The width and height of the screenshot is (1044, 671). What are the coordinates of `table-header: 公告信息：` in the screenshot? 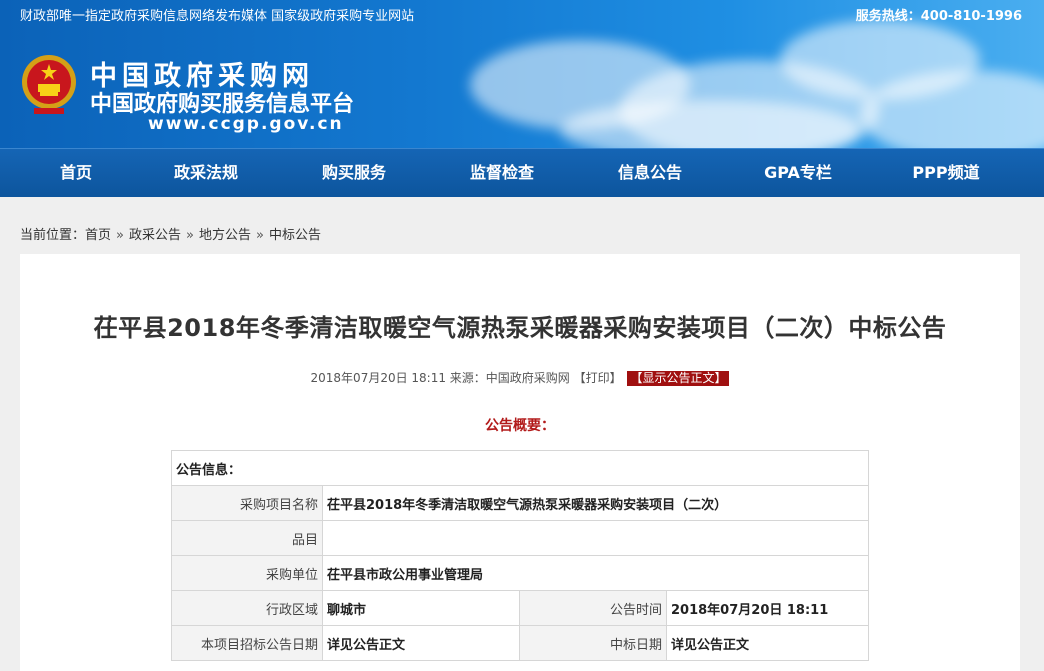 It's located at (520, 468).